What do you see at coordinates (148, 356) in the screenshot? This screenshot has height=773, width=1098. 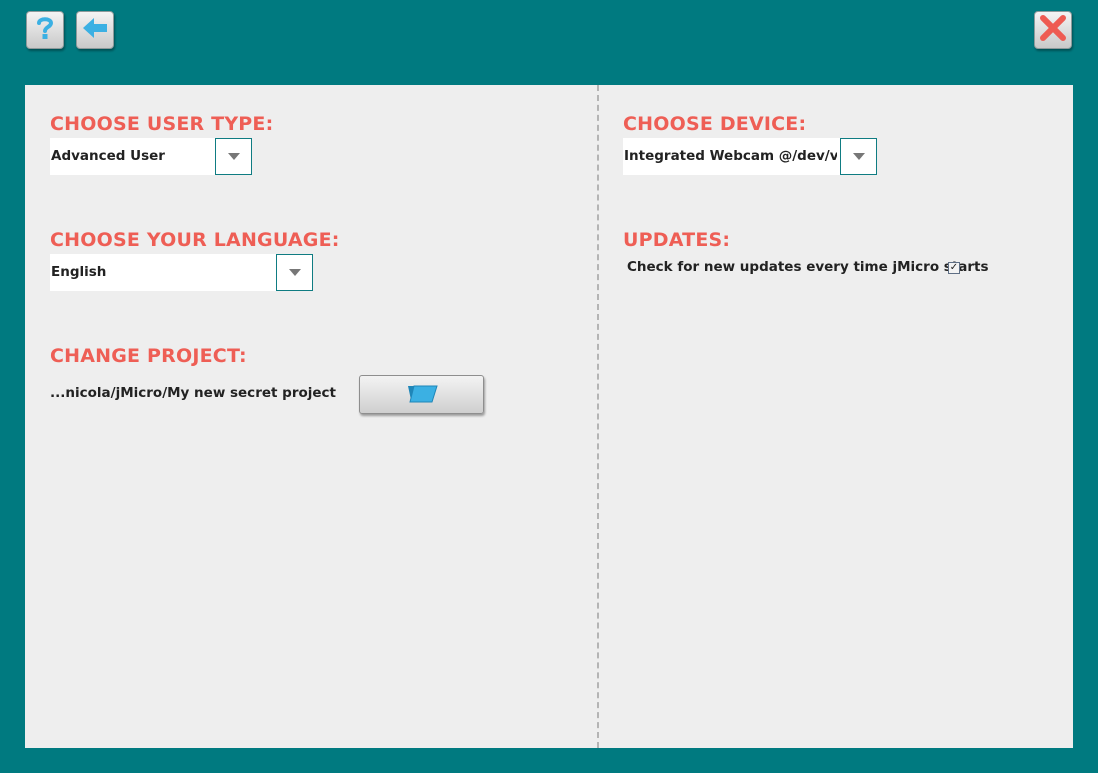 I see `project-heading: CHANGE PROJECT:` at bounding box center [148, 356].